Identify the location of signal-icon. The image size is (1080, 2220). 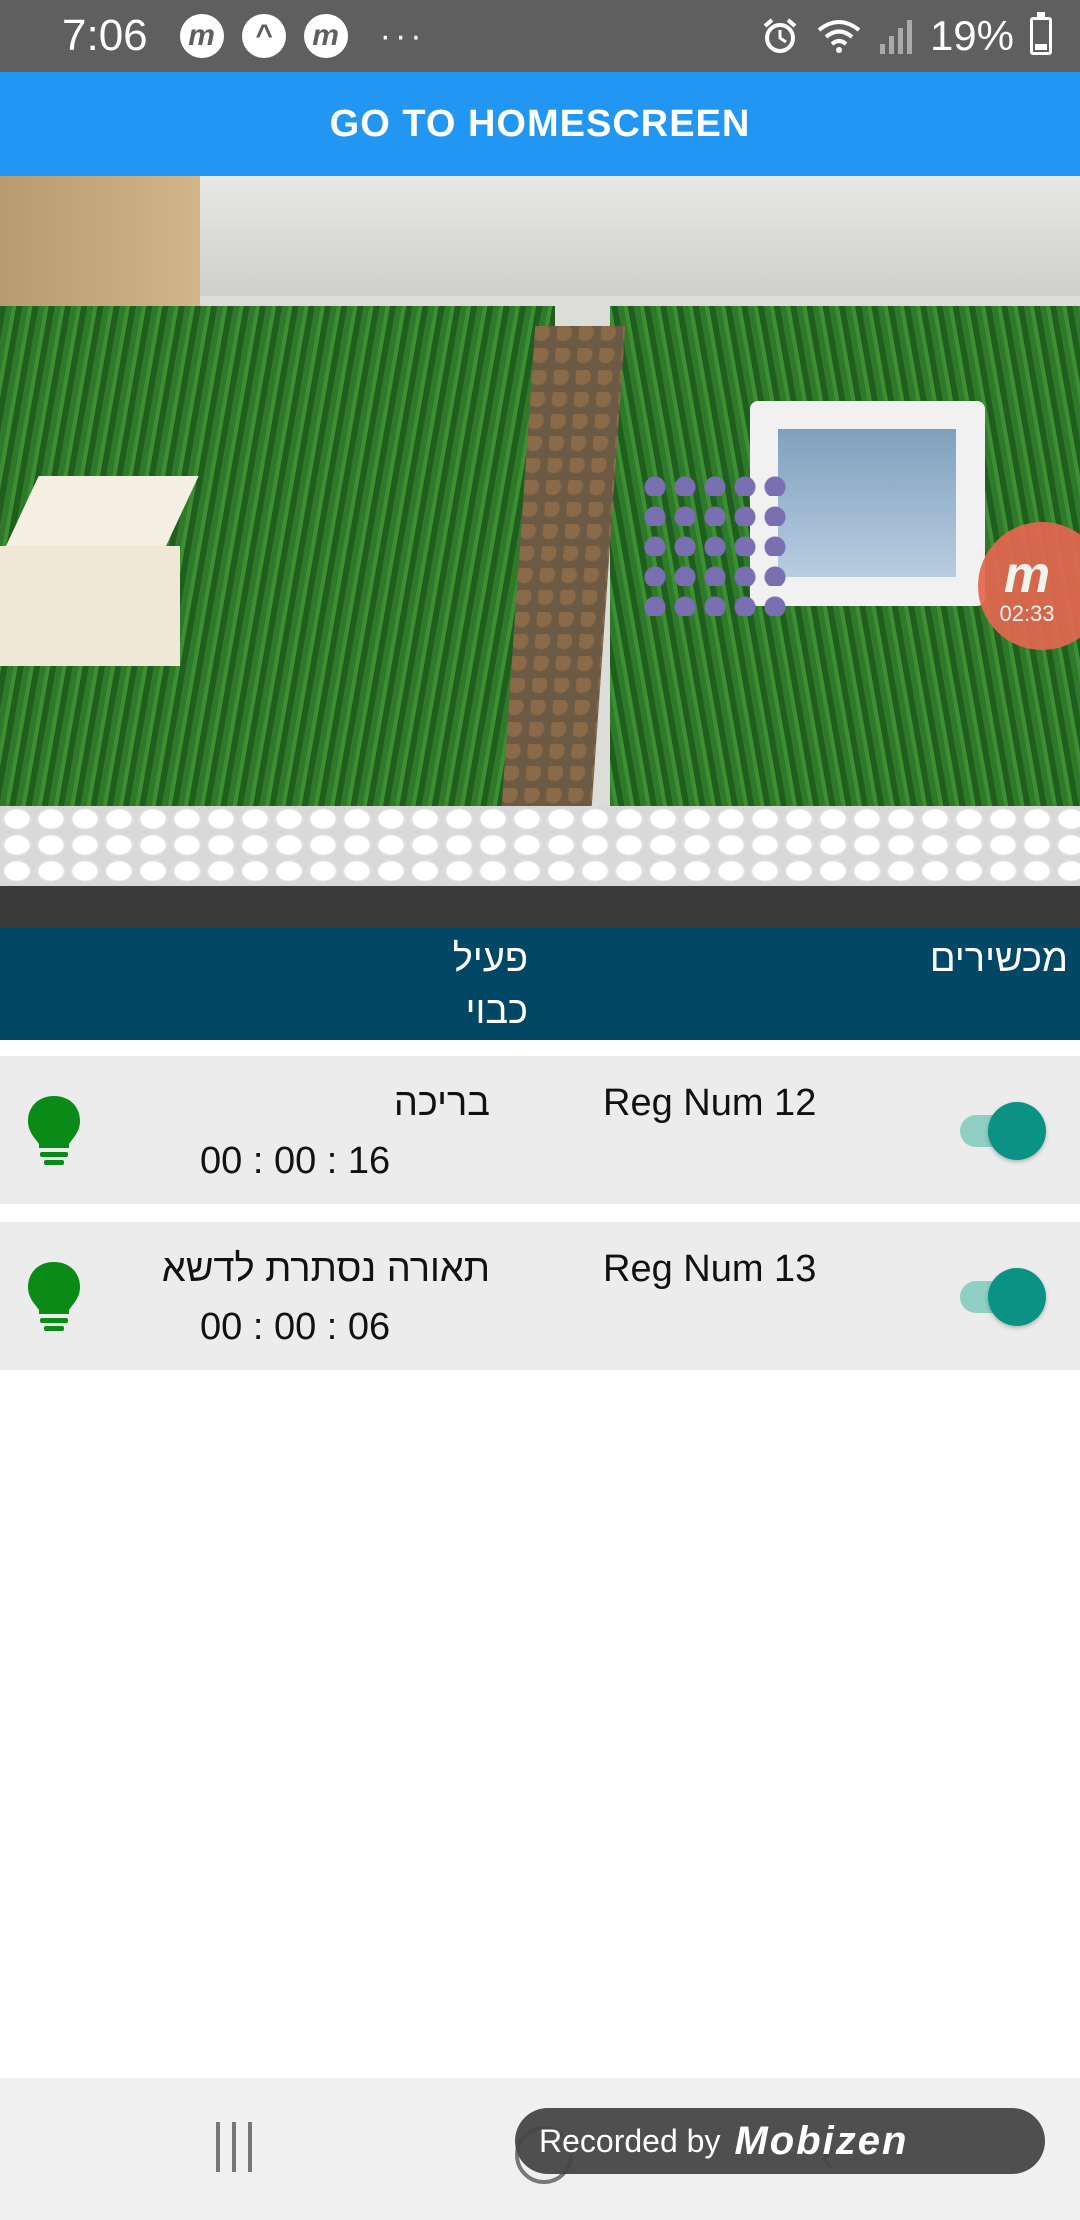
(895, 37).